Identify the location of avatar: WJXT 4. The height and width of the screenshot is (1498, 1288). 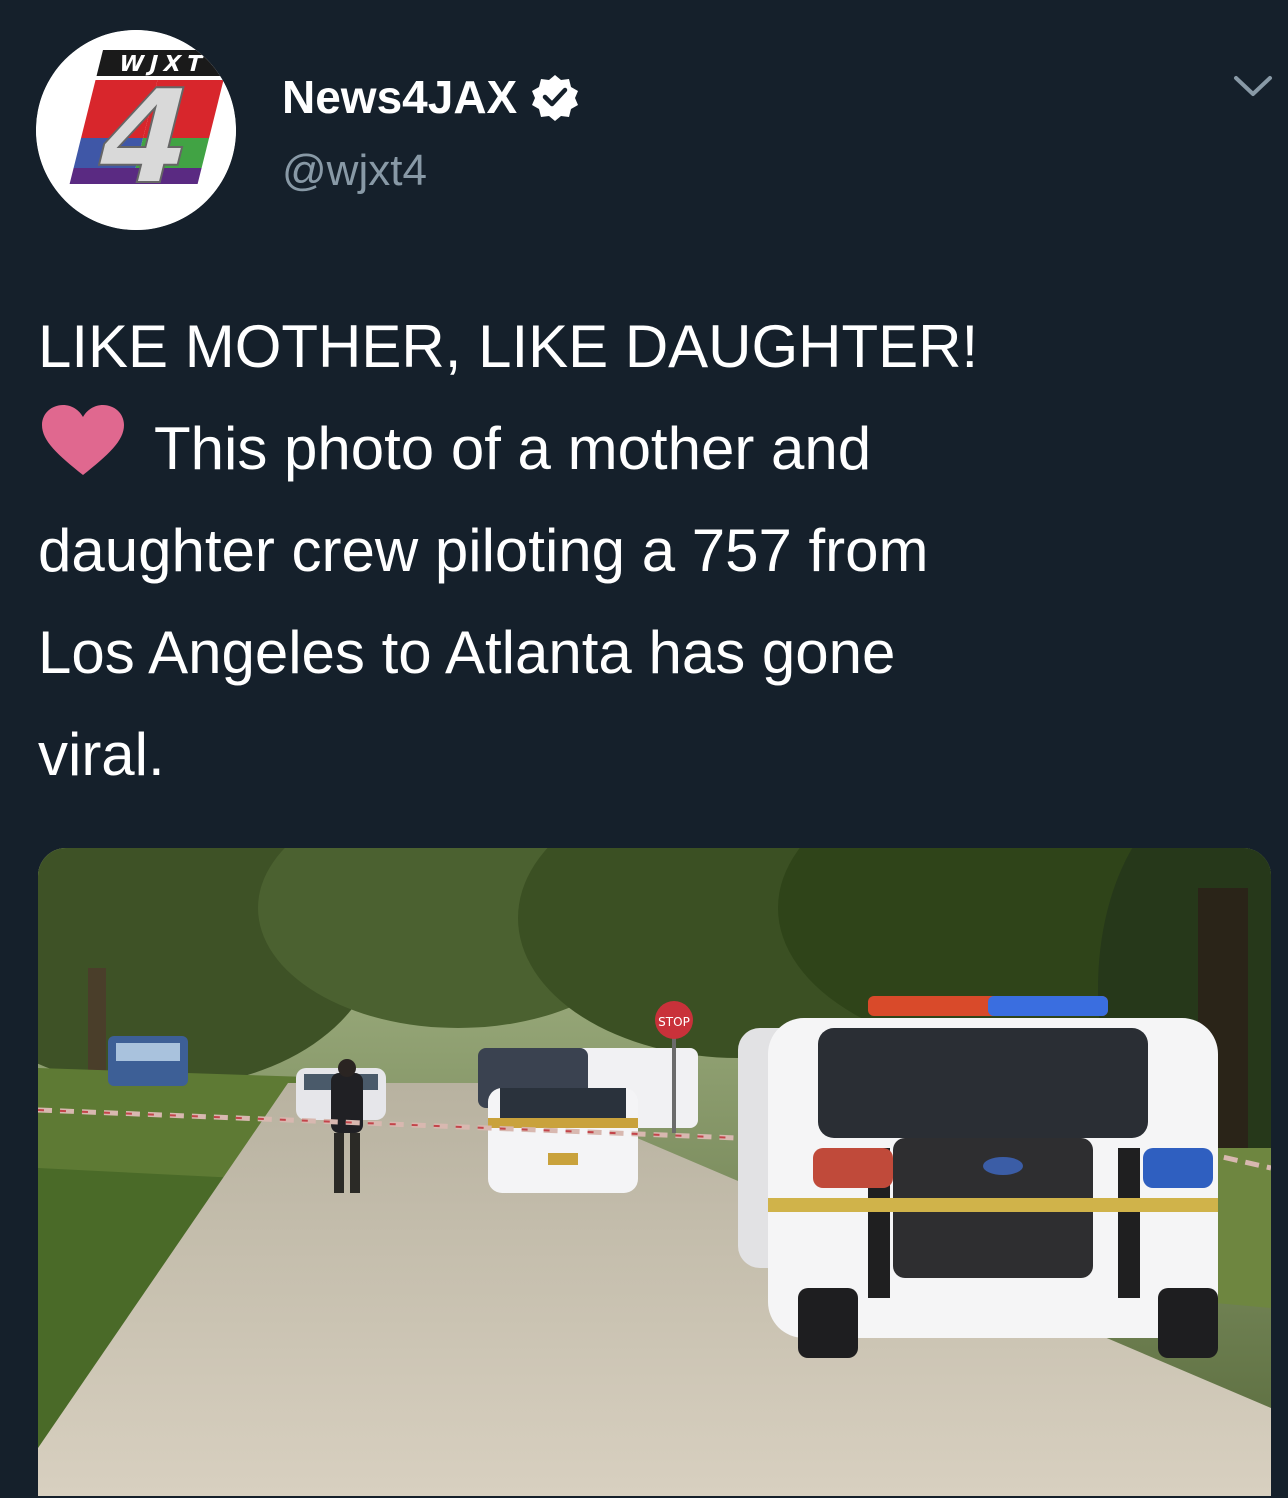
(136, 130).